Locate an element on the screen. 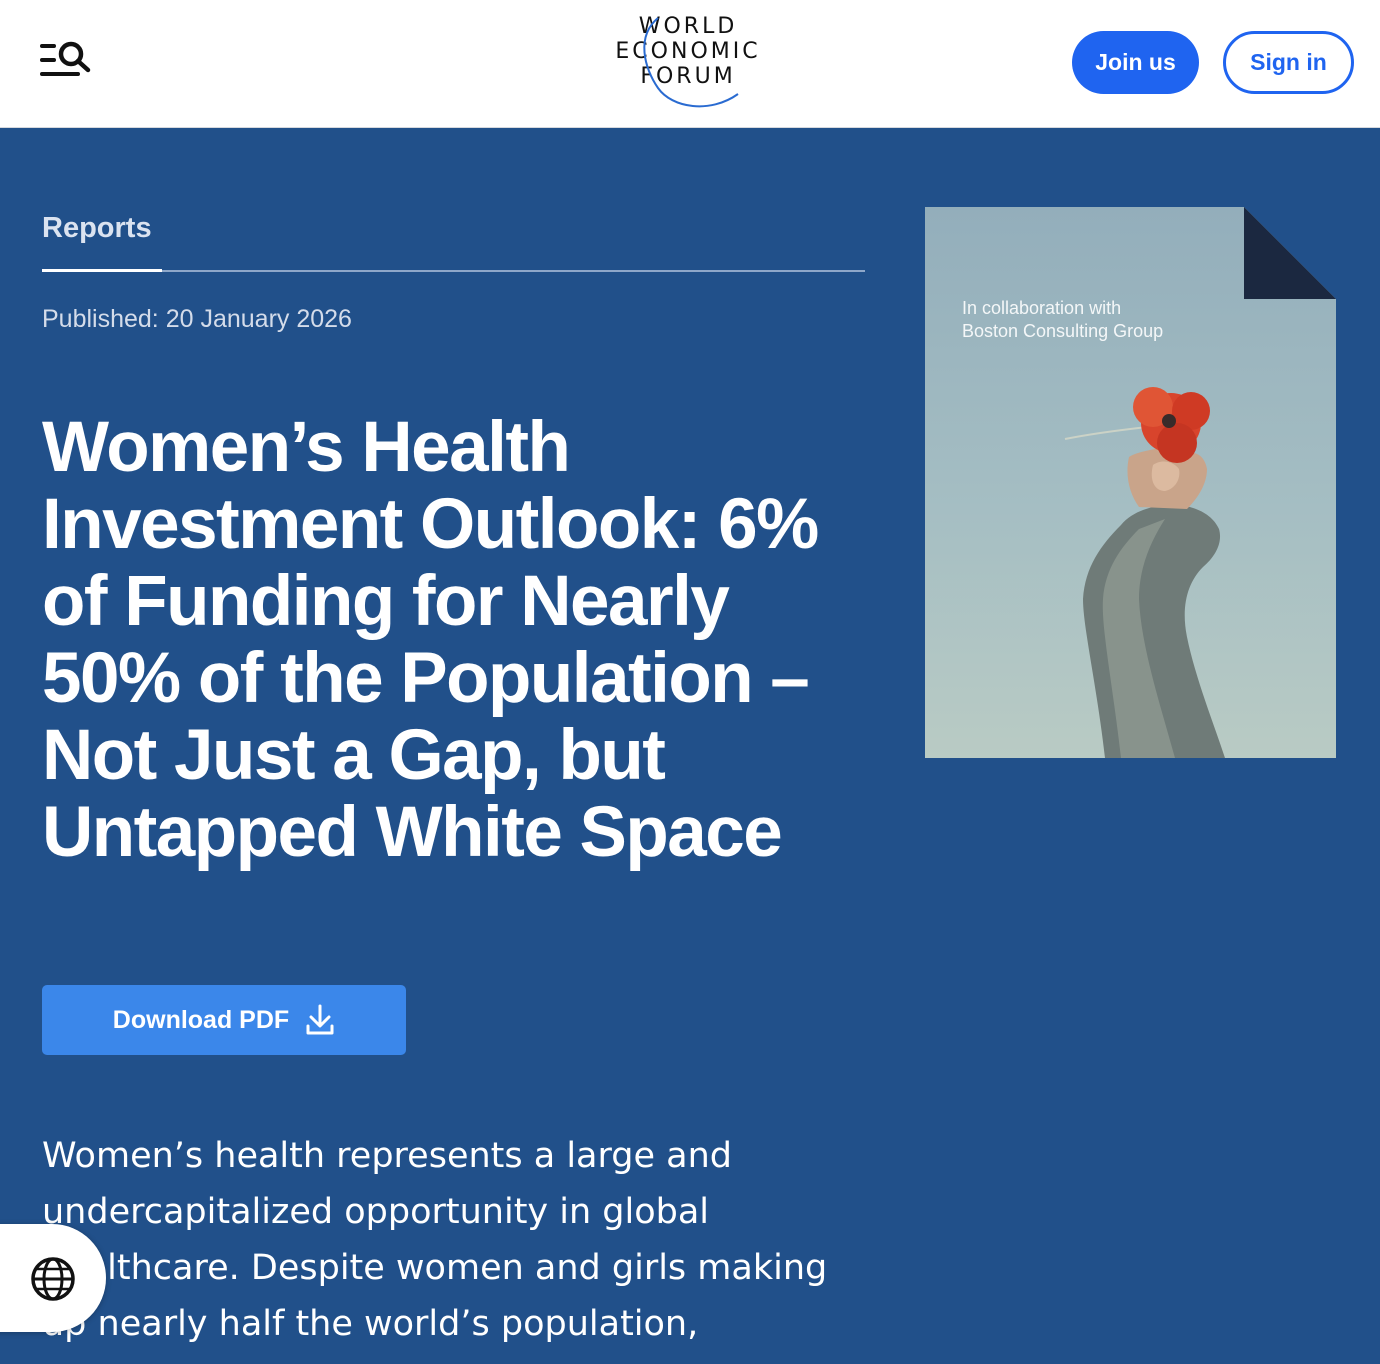 The width and height of the screenshot is (1380, 1364). globe-icon is located at coordinates (53, 1279).